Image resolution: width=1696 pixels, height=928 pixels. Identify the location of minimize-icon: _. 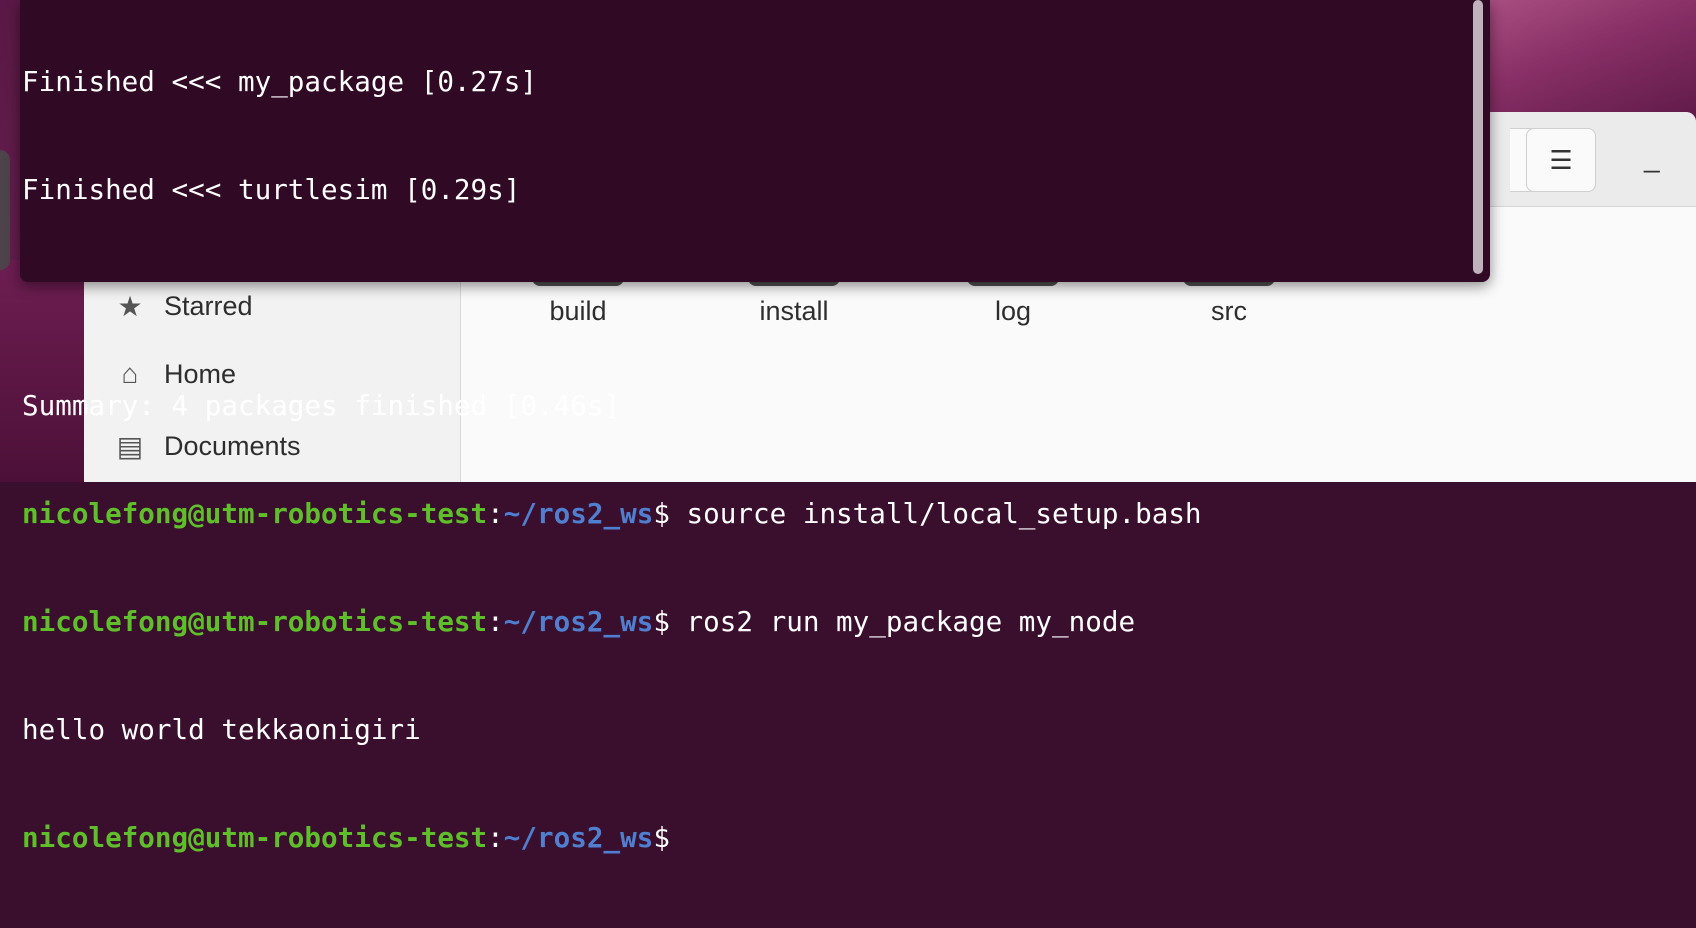
(1652, 157).